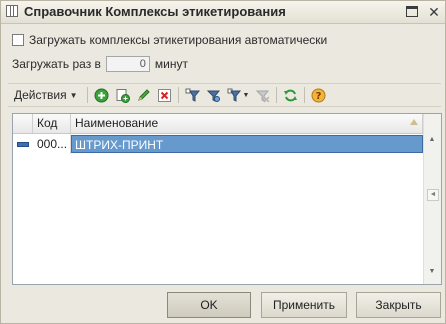  I want to click on edit-icon, so click(143, 95).